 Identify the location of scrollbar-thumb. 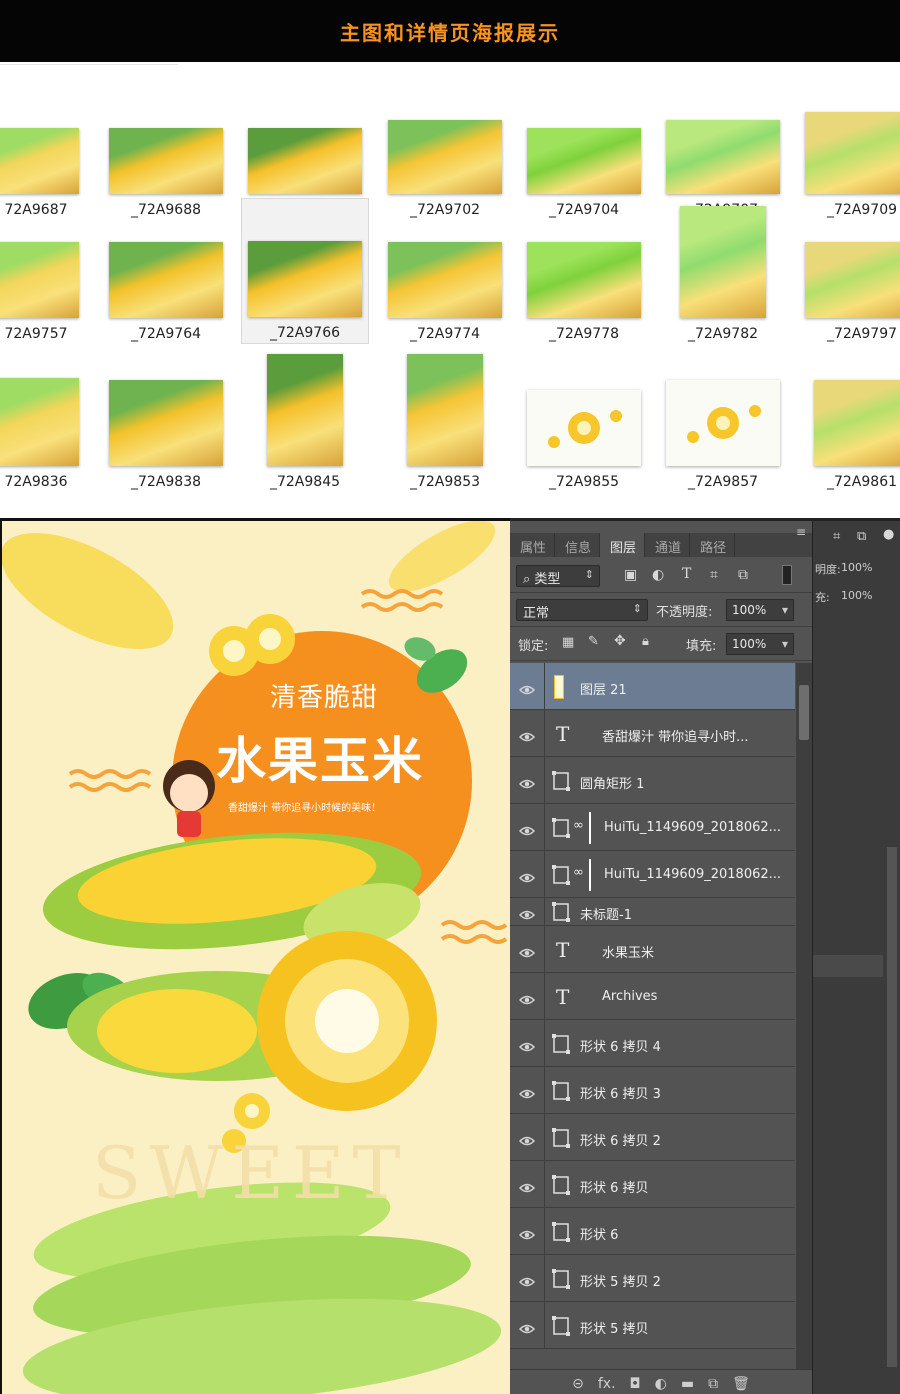
(804, 712).